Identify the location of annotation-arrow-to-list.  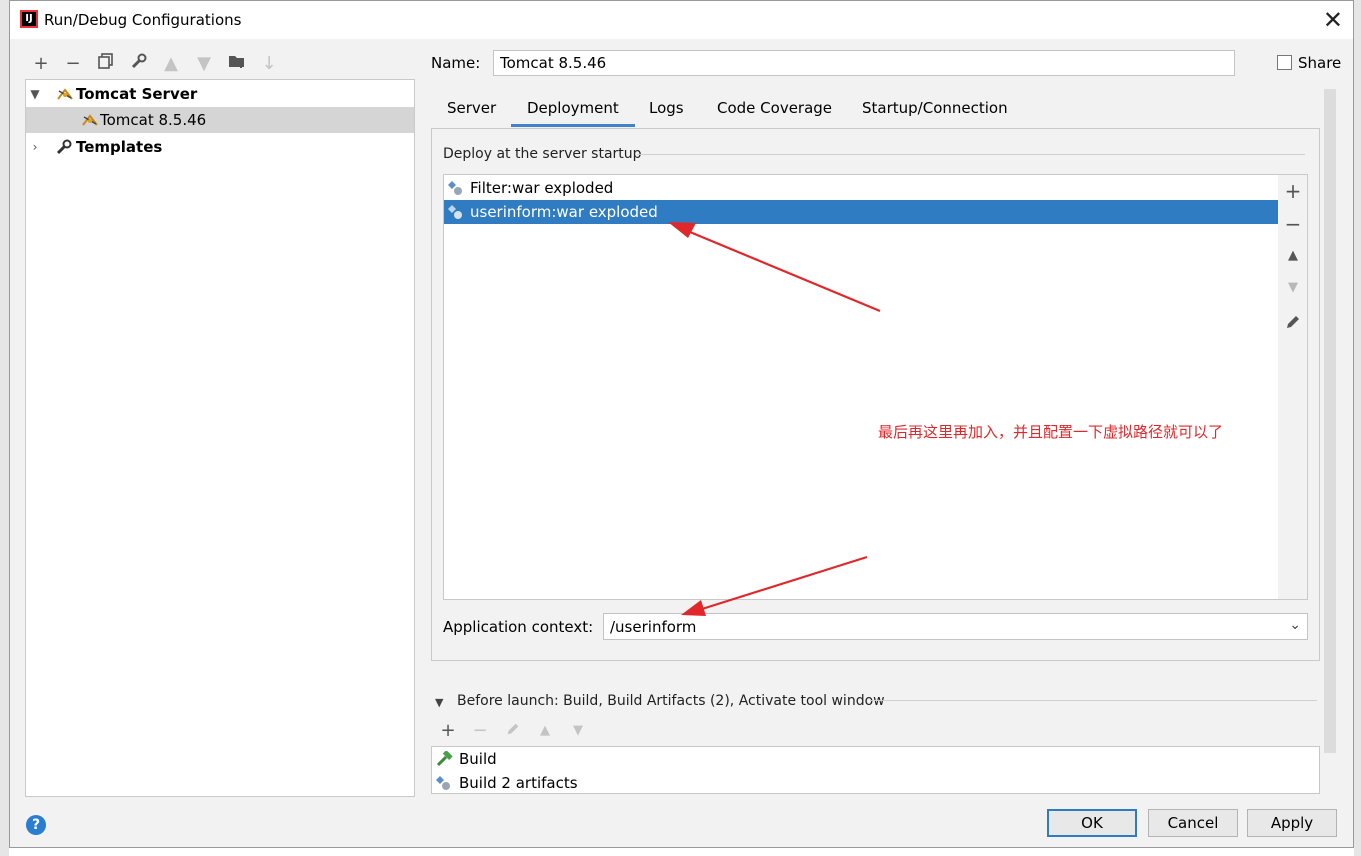
(774, 267).